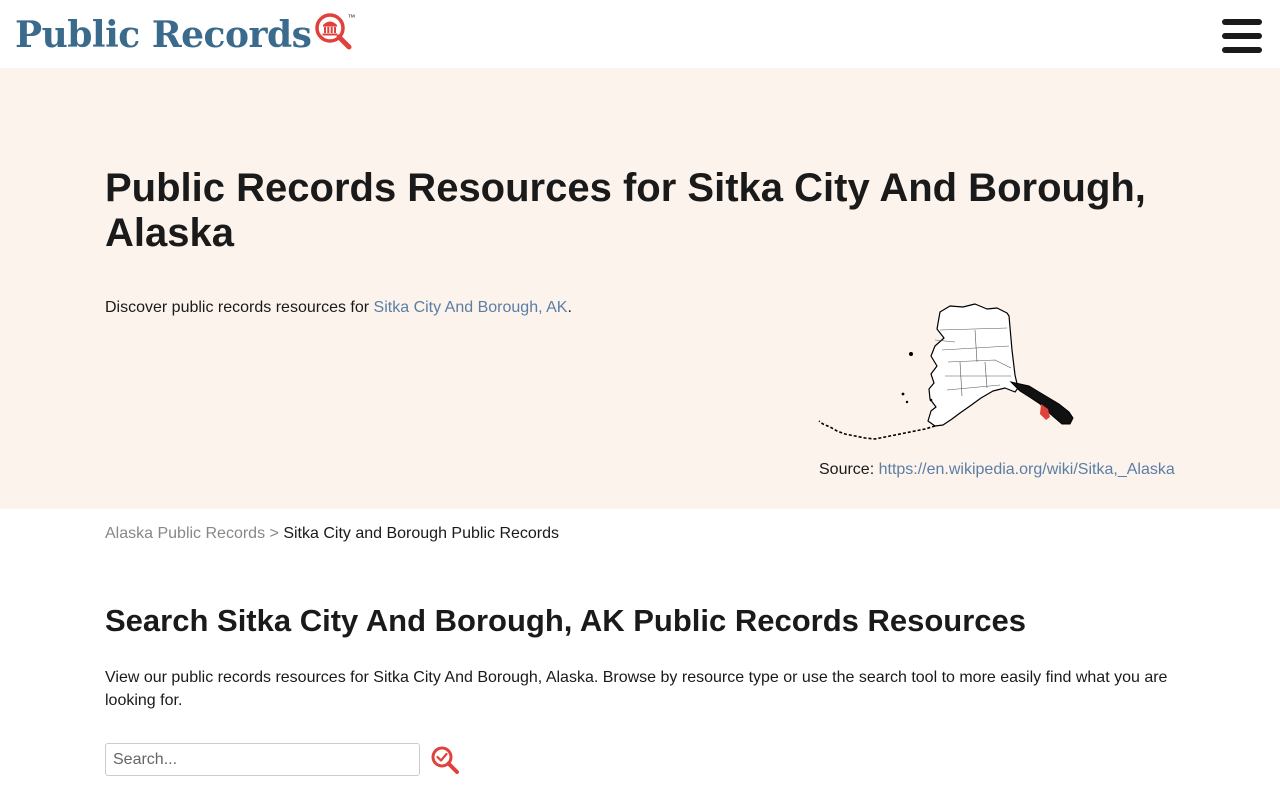 The width and height of the screenshot is (1280, 800). What do you see at coordinates (471, 307) in the screenshot?
I see `county-link: Sitka City And Borough, AK` at bounding box center [471, 307].